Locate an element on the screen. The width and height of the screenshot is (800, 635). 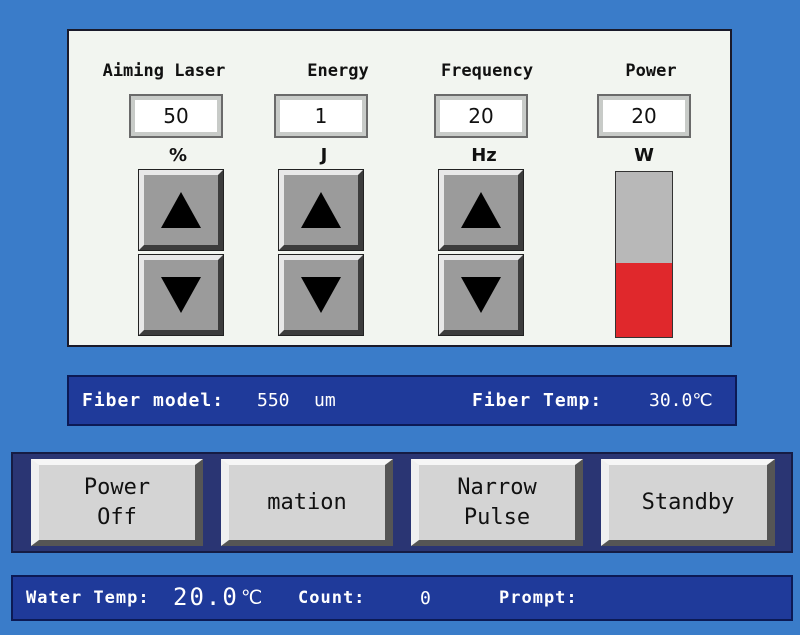
water-temp-unit: ℃ is located at coordinates (252, 598).